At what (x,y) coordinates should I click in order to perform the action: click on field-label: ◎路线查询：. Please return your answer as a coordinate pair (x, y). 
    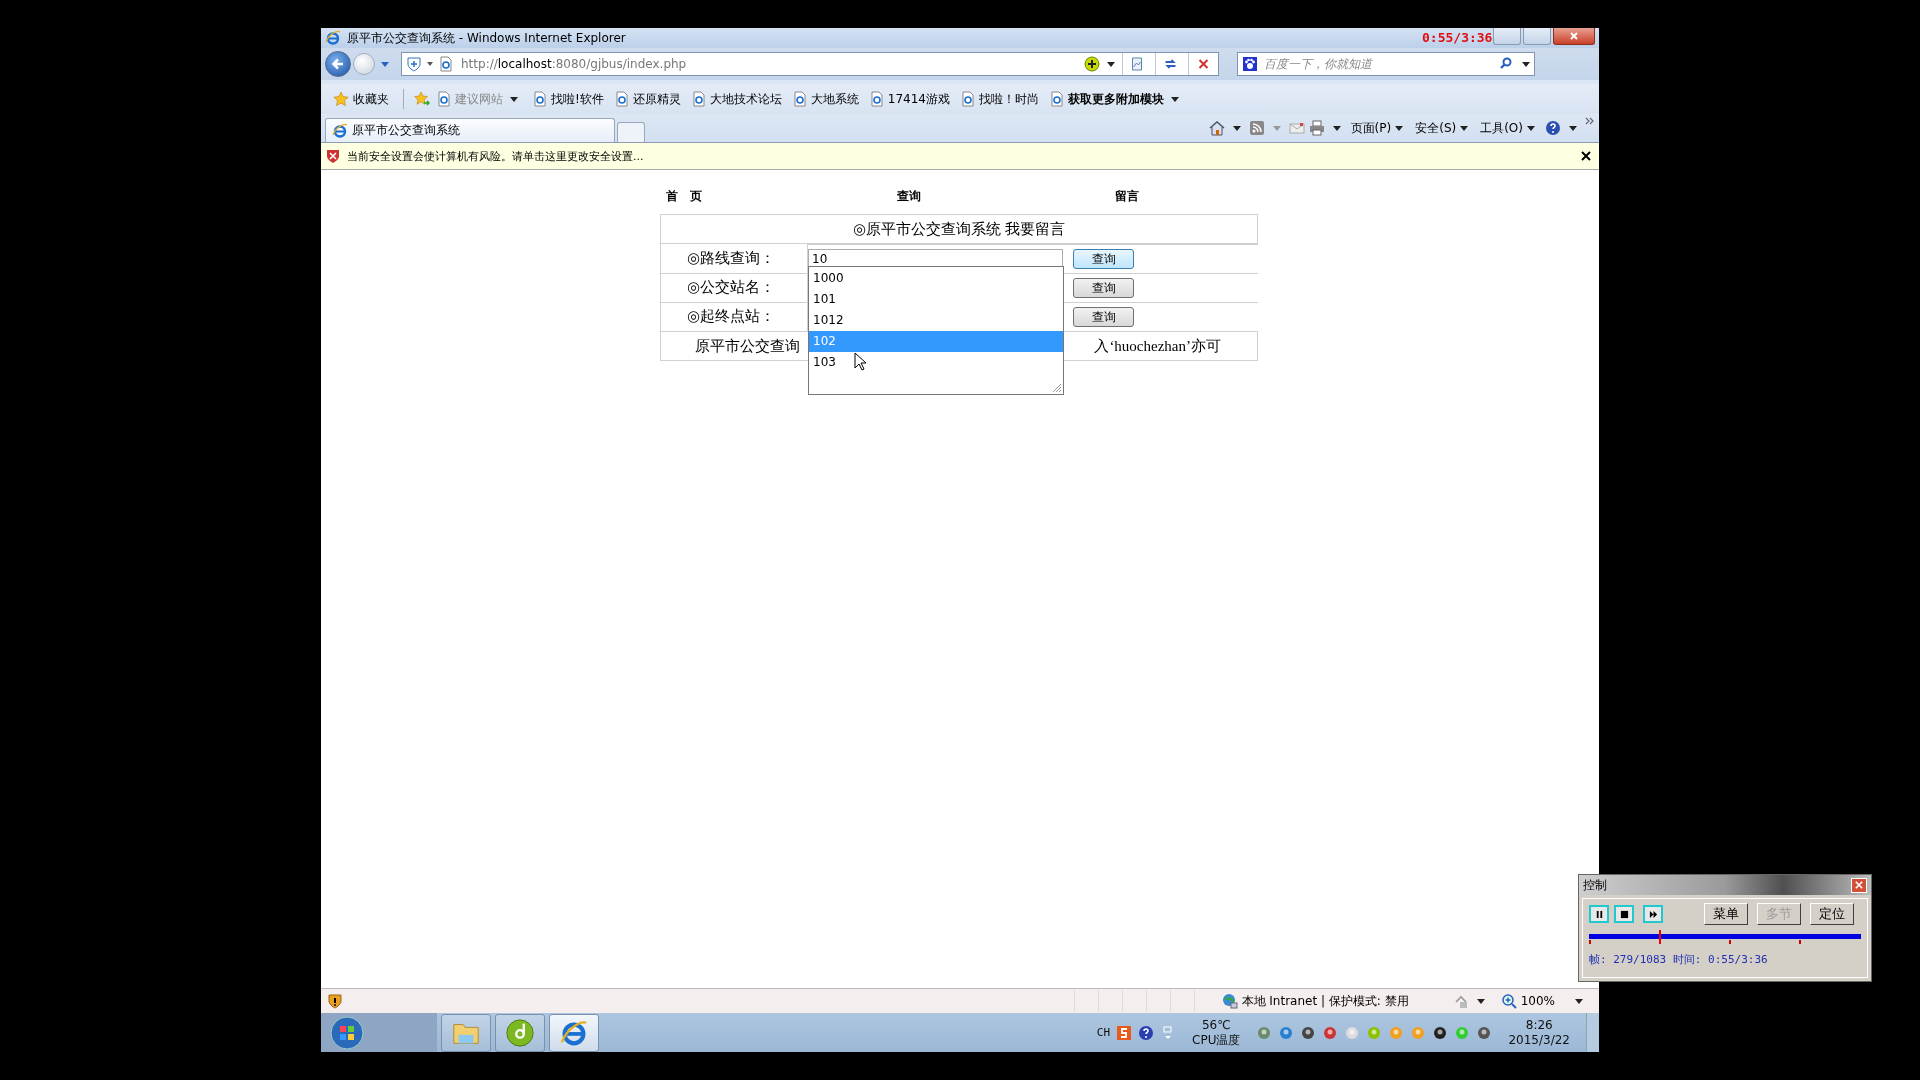
    Looking at the image, I should click on (731, 257).